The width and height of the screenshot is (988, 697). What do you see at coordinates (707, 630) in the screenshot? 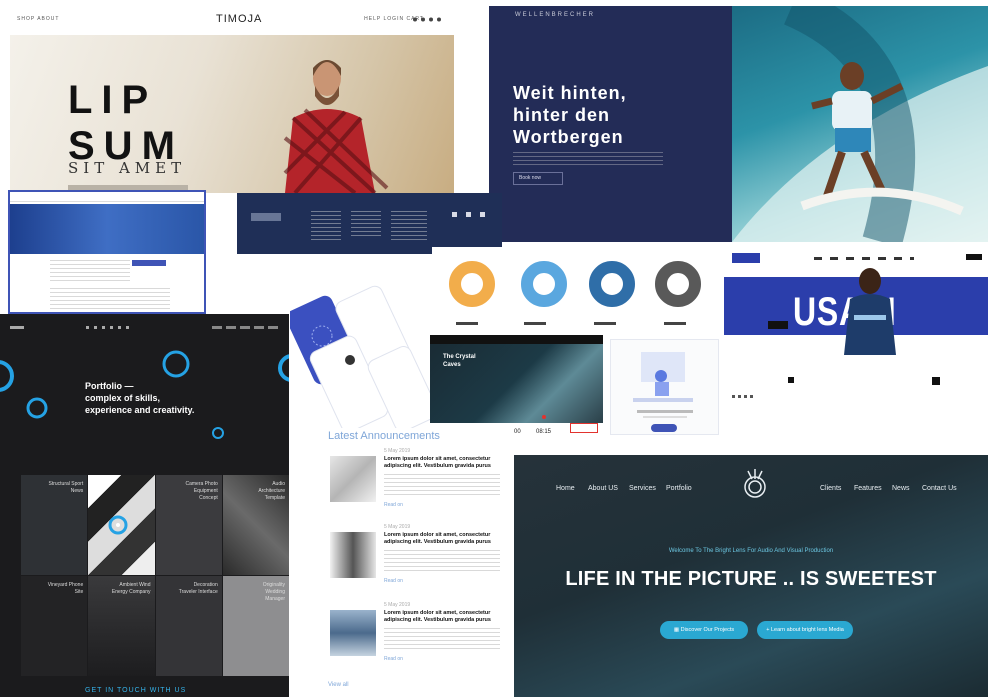
I see `lens-discover-label: Discover Our Projects` at bounding box center [707, 630].